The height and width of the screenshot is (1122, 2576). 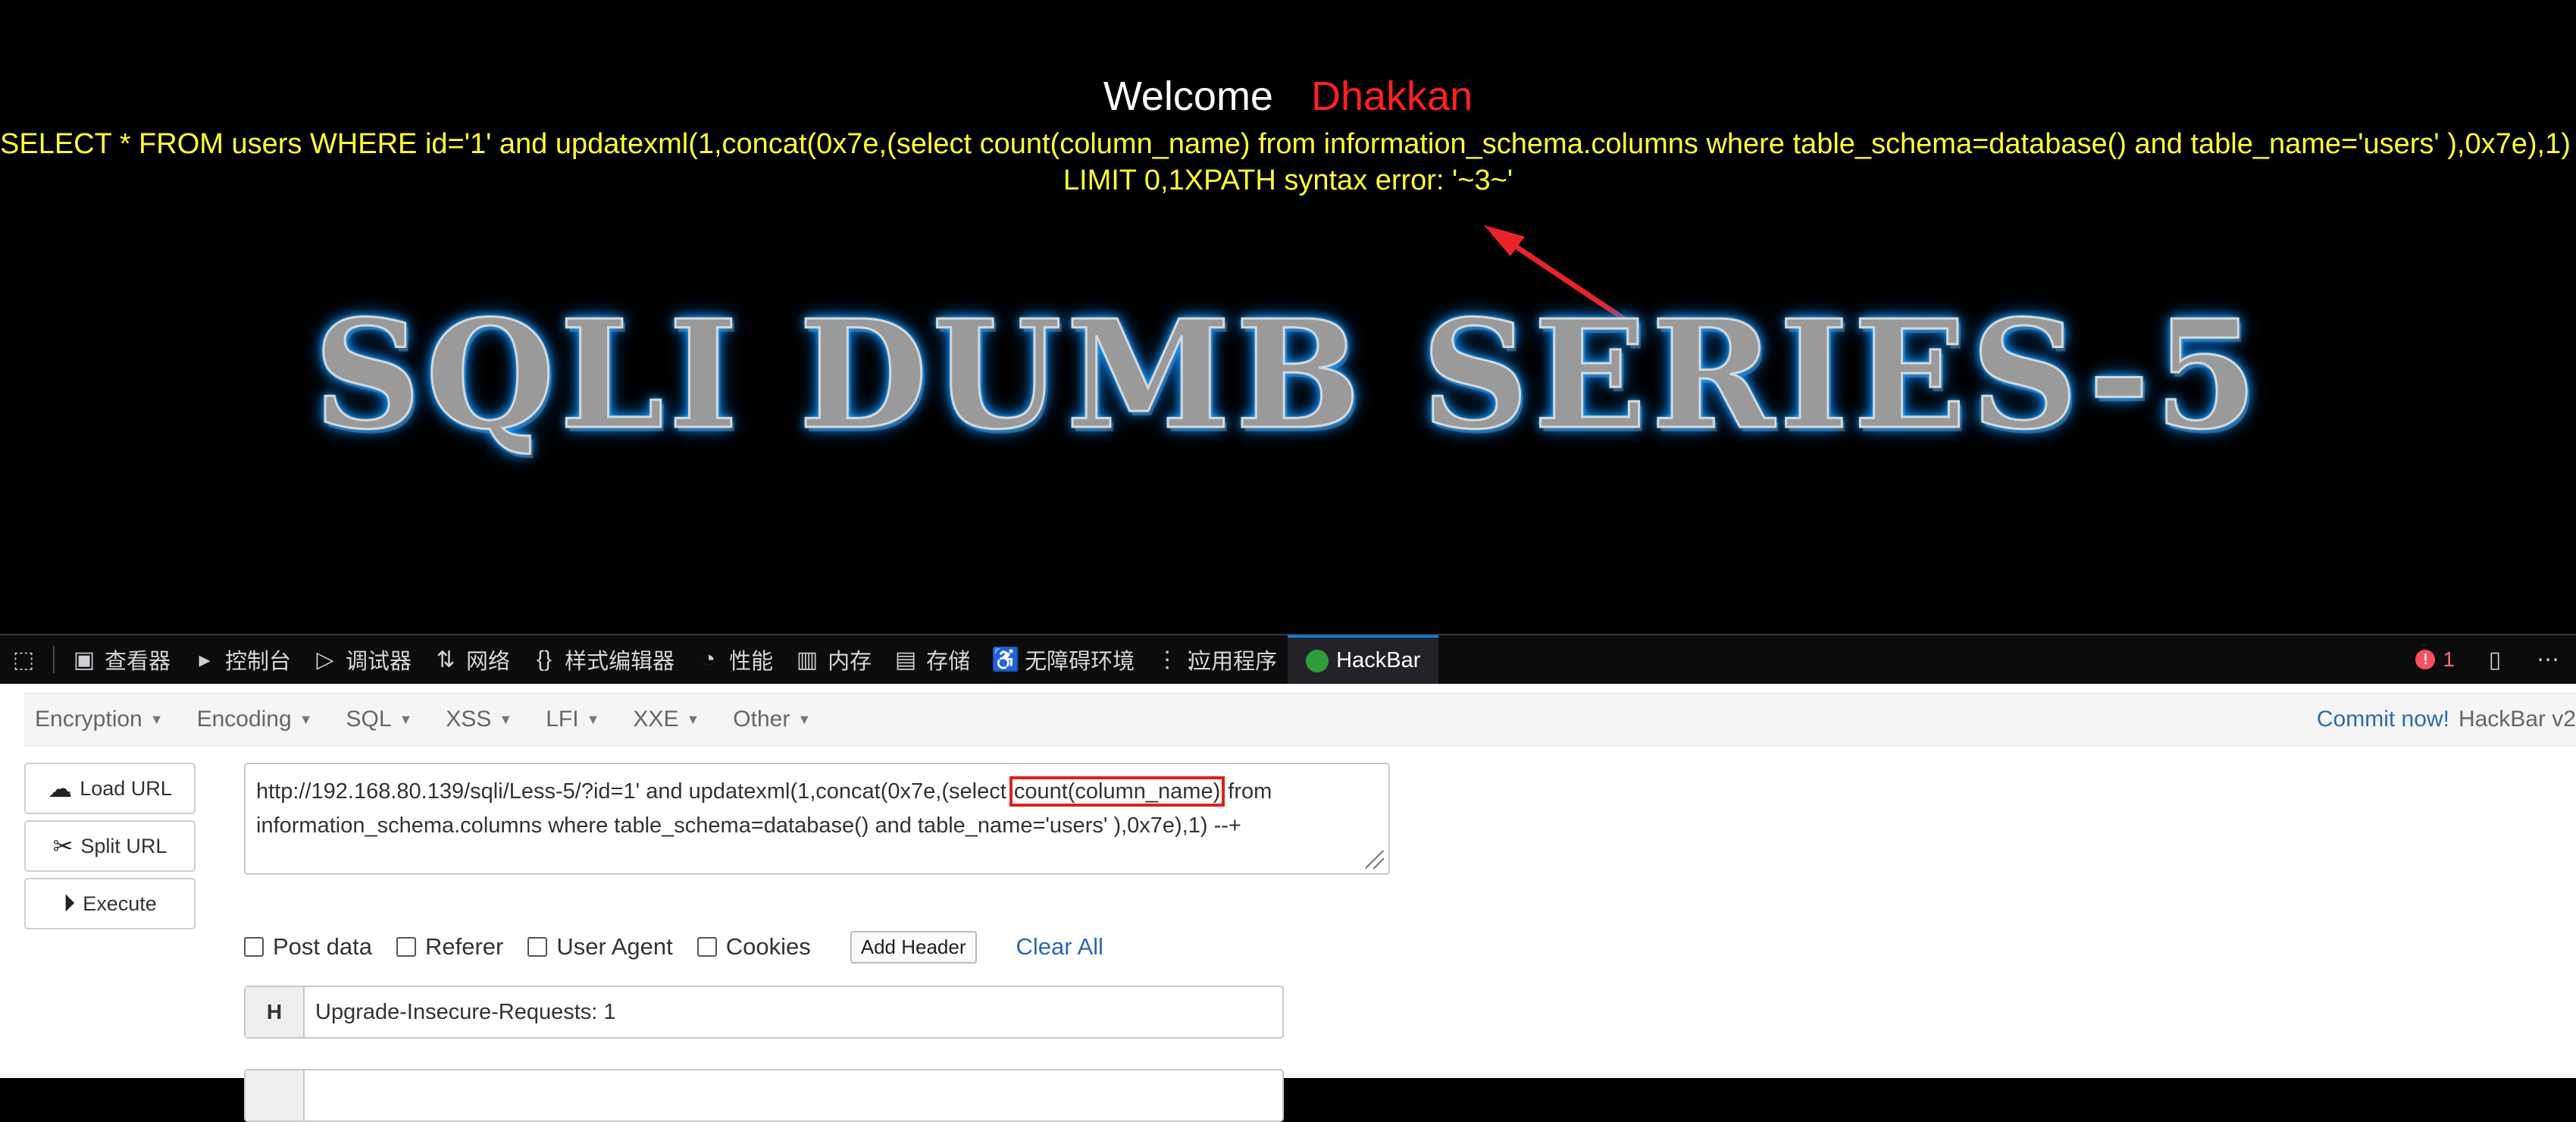 What do you see at coordinates (615, 946) in the screenshot?
I see `user-agent-label: User Agent` at bounding box center [615, 946].